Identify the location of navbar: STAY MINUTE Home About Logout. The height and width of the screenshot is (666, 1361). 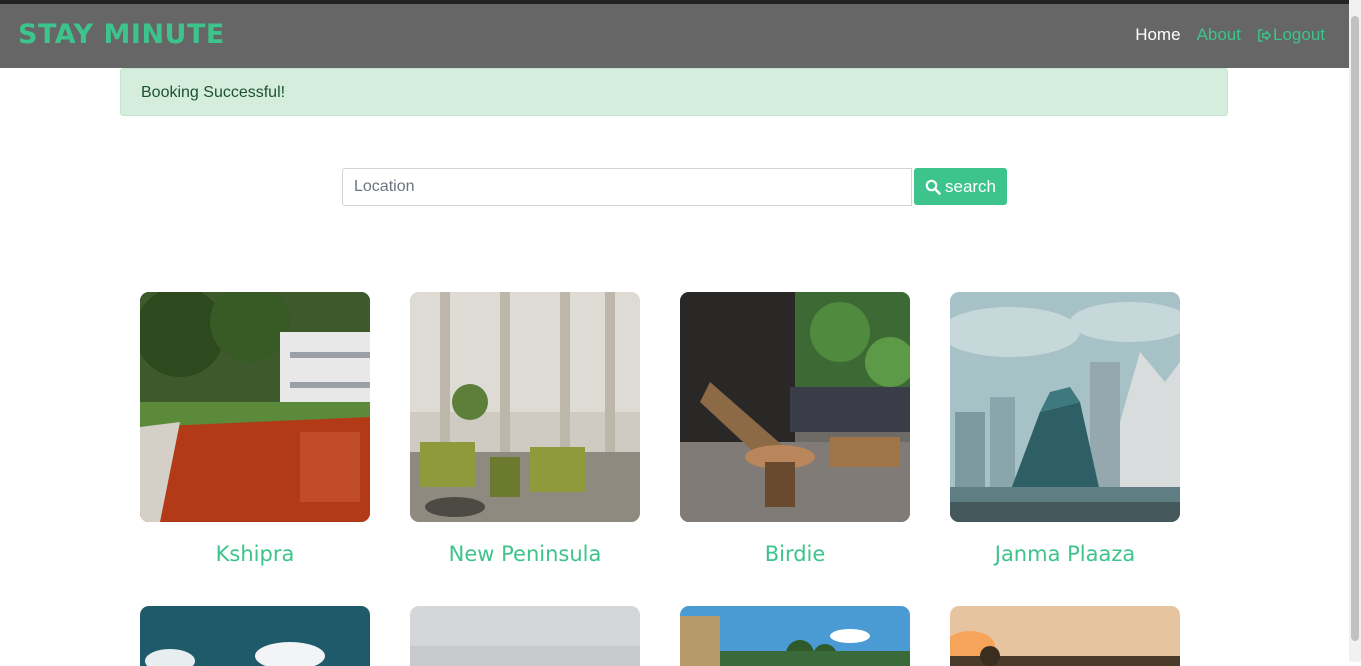
(674, 36).